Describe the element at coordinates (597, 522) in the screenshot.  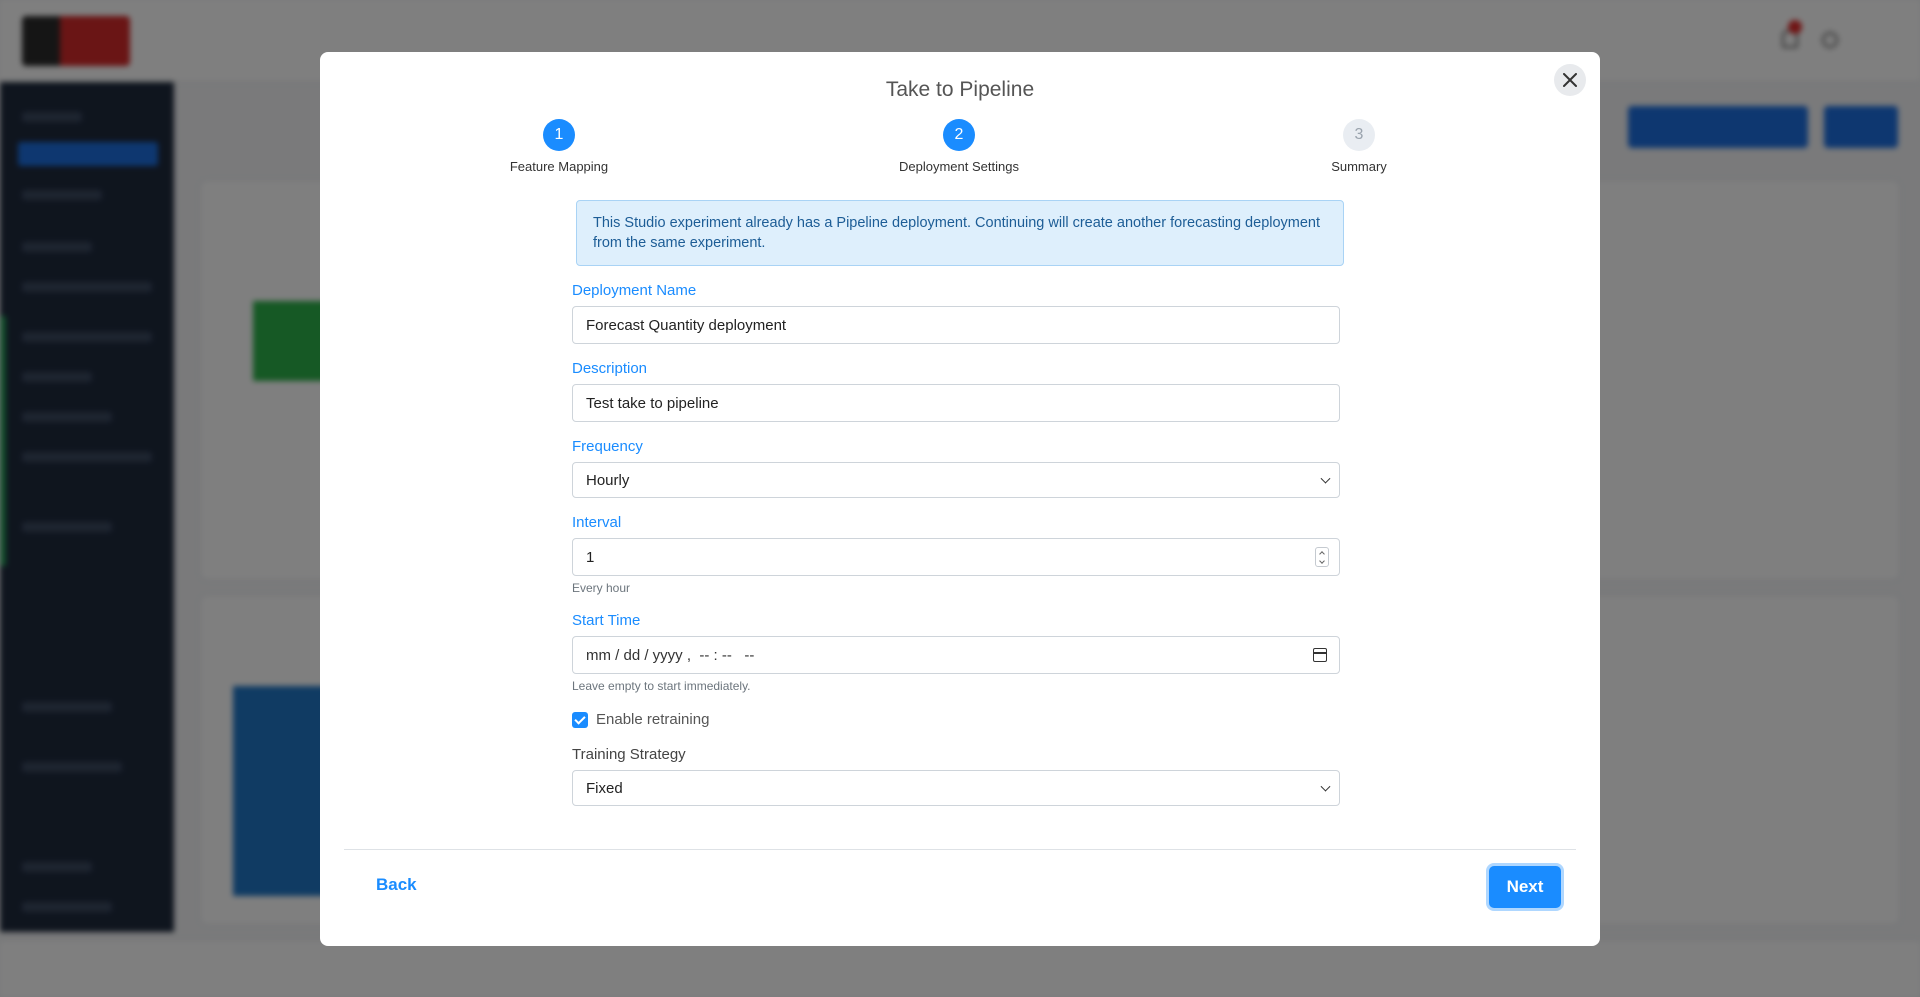
I see `interval-label: Interval` at that location.